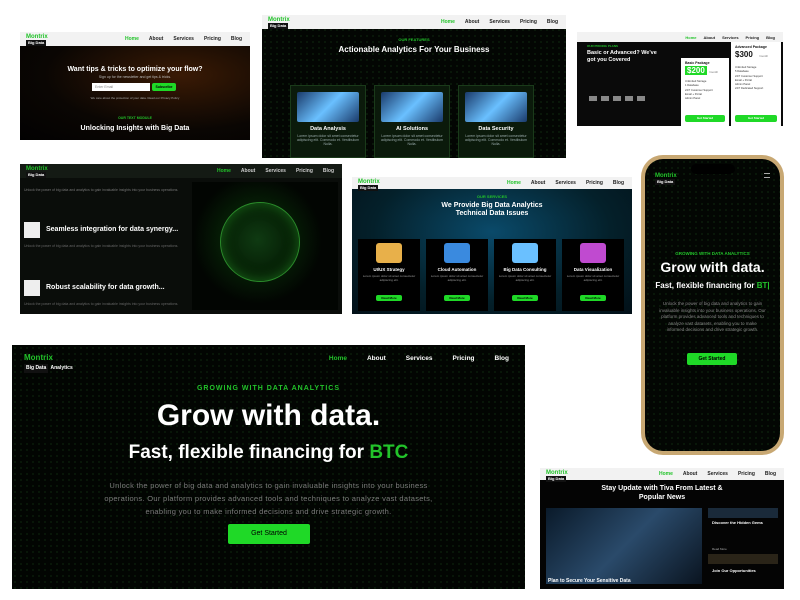 This screenshot has width=800, height=600. Describe the element at coordinates (749, 89) in the screenshot. I see `feature-item: 24/7 Dedicated Support` at that location.